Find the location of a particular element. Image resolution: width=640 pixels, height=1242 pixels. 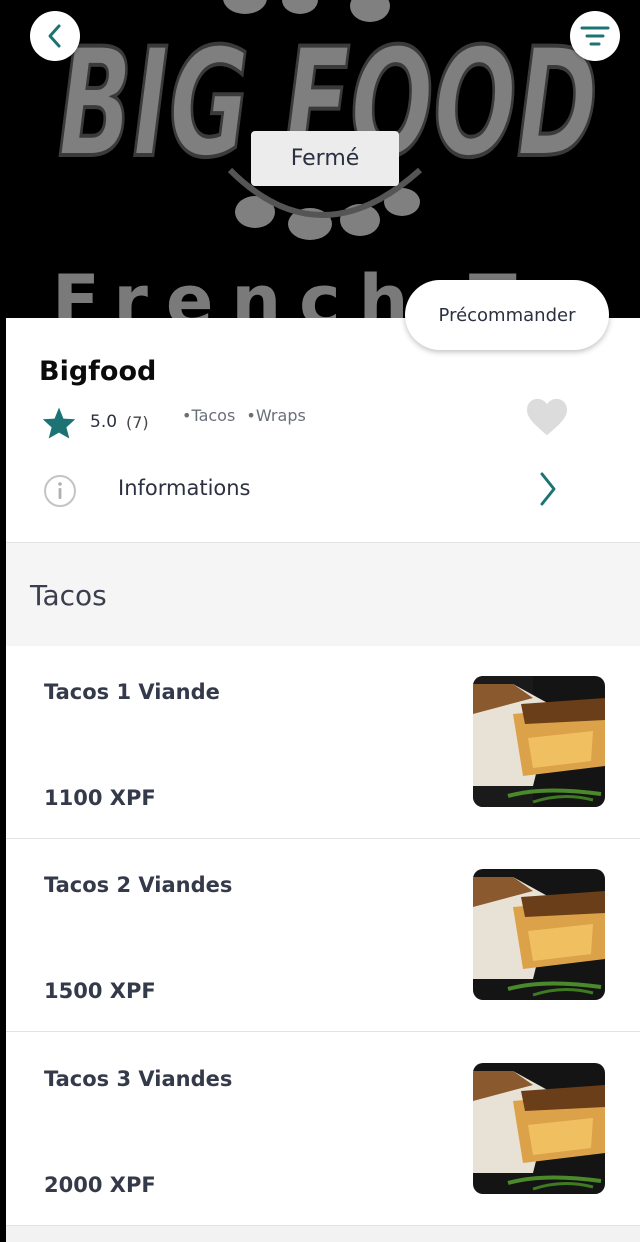

tag-wraps: •Wraps is located at coordinates (276, 415).